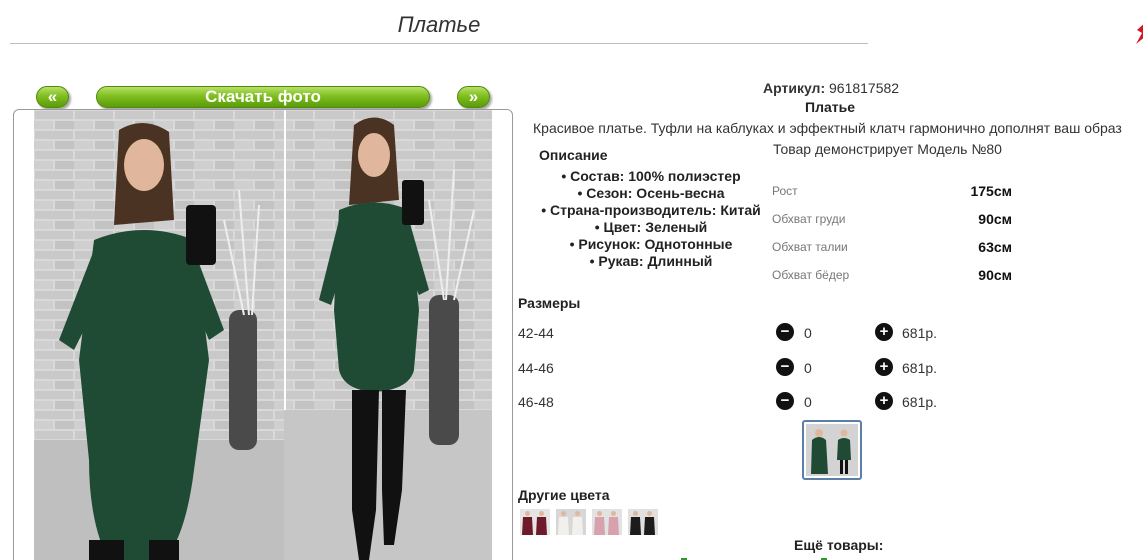 This screenshot has height=560, width=1143. I want to click on product-name: Платье, so click(830, 107).